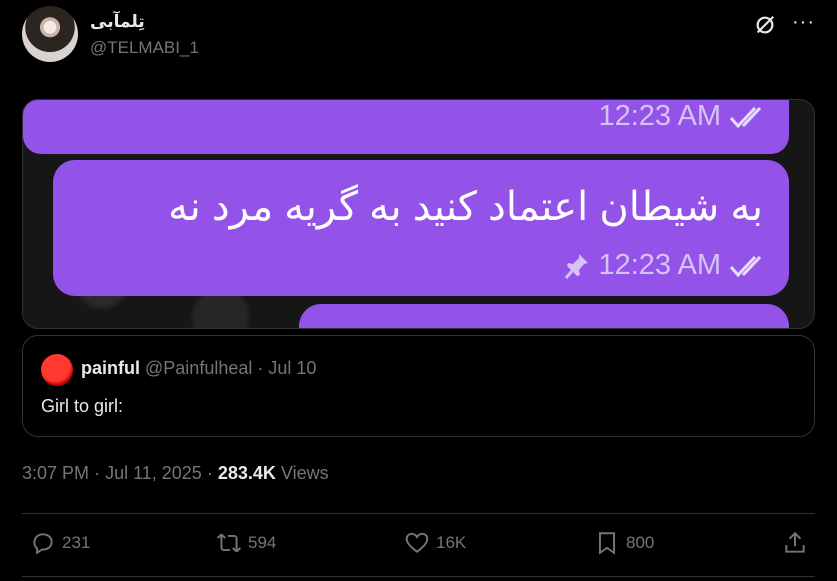 This screenshot has height=581, width=837. Describe the element at coordinates (262, 542) in the screenshot. I see `repost-count: 594` at that location.